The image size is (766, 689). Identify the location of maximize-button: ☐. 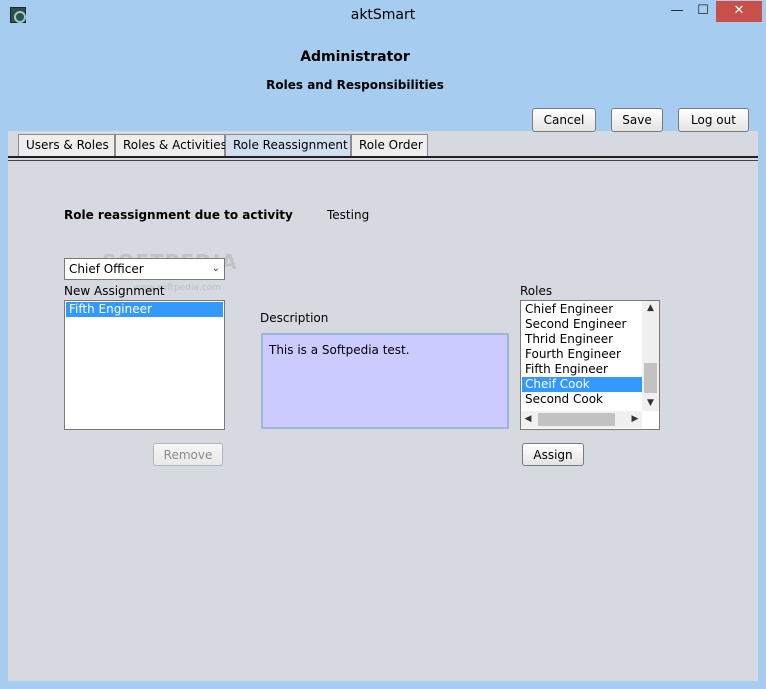
(703, 11).